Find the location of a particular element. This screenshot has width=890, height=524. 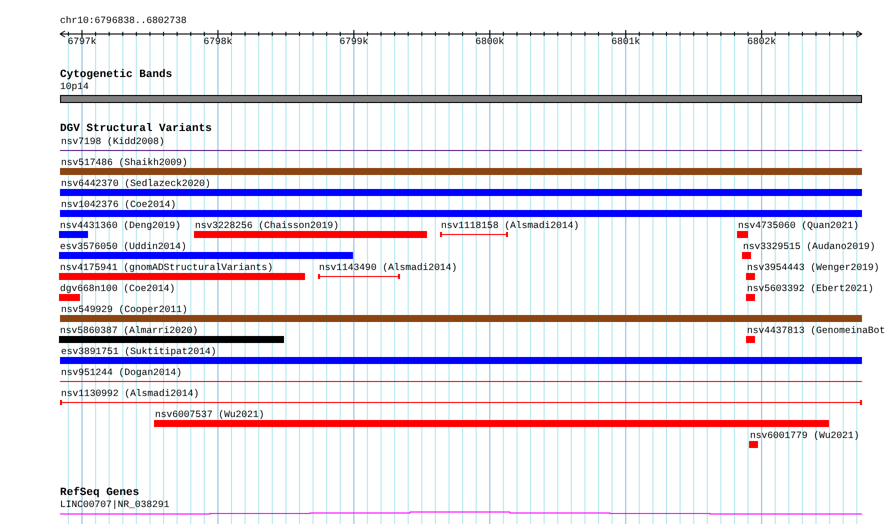

tick-label: 6798k is located at coordinates (218, 41).